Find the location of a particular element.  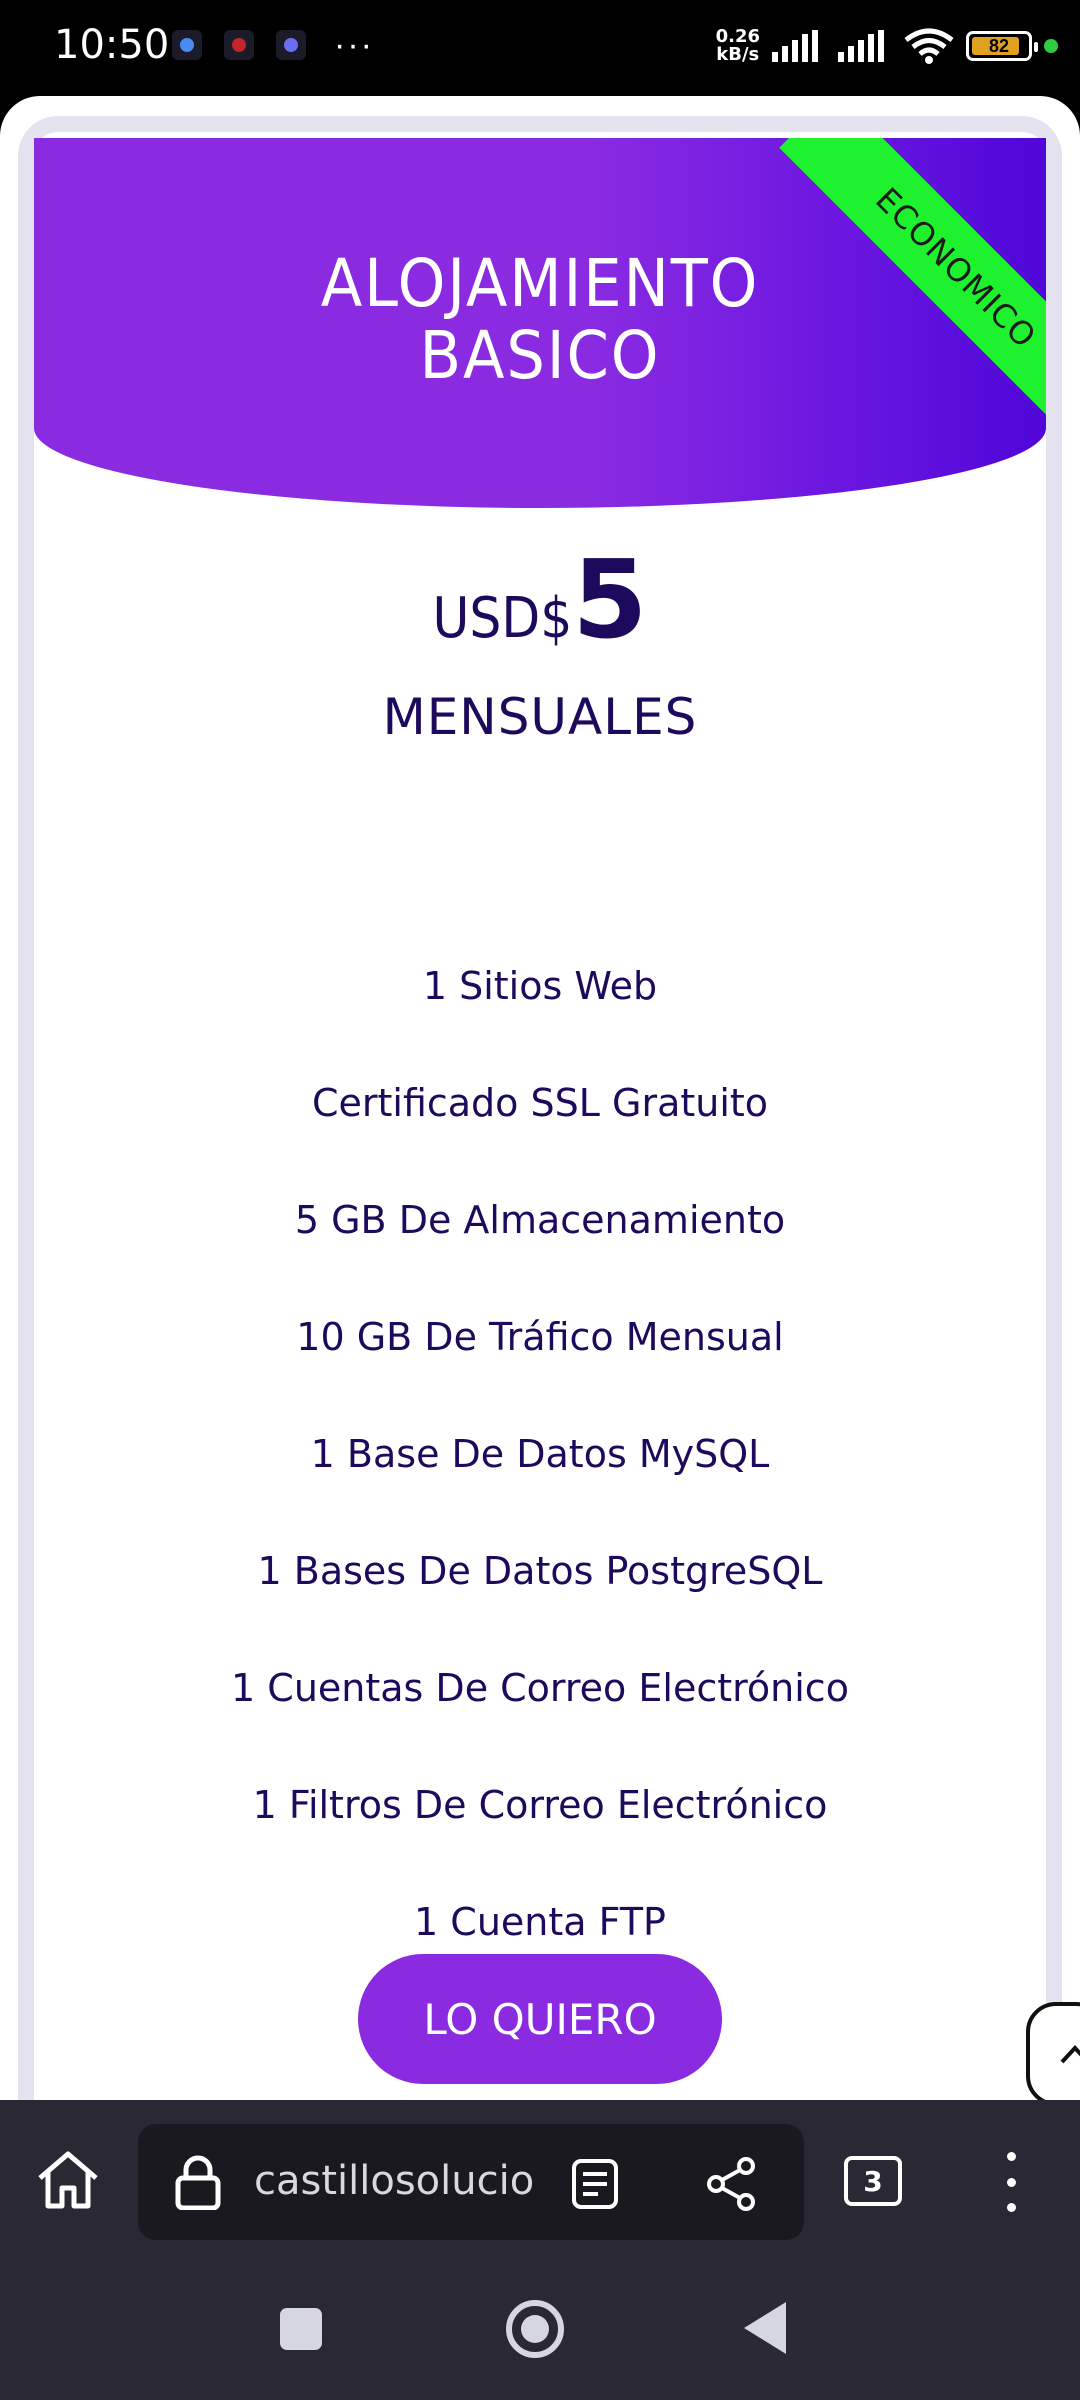

chrome-app-icon is located at coordinates (187, 45).